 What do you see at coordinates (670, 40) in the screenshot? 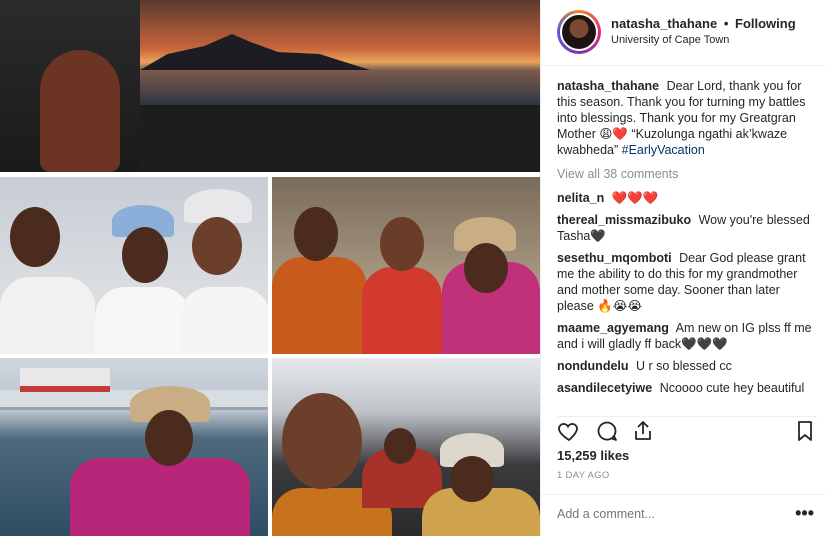
I see `post-location-link: University of Cape Town` at bounding box center [670, 40].